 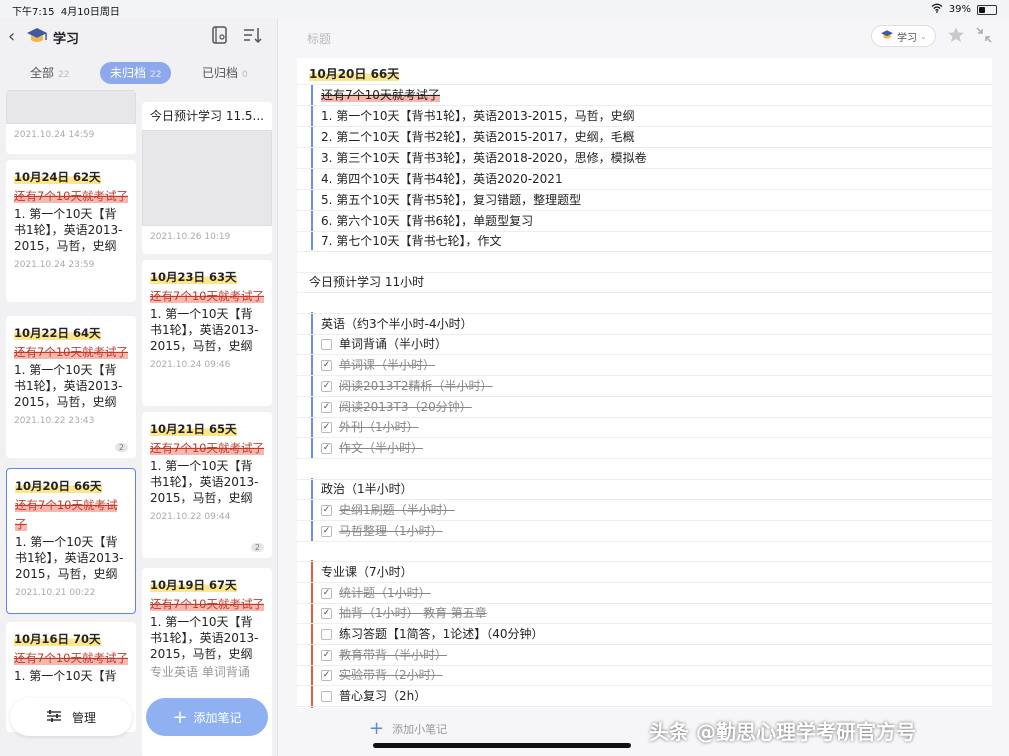 I want to click on doc-line: 还有7个10天就考试了, so click(x=644, y=95).